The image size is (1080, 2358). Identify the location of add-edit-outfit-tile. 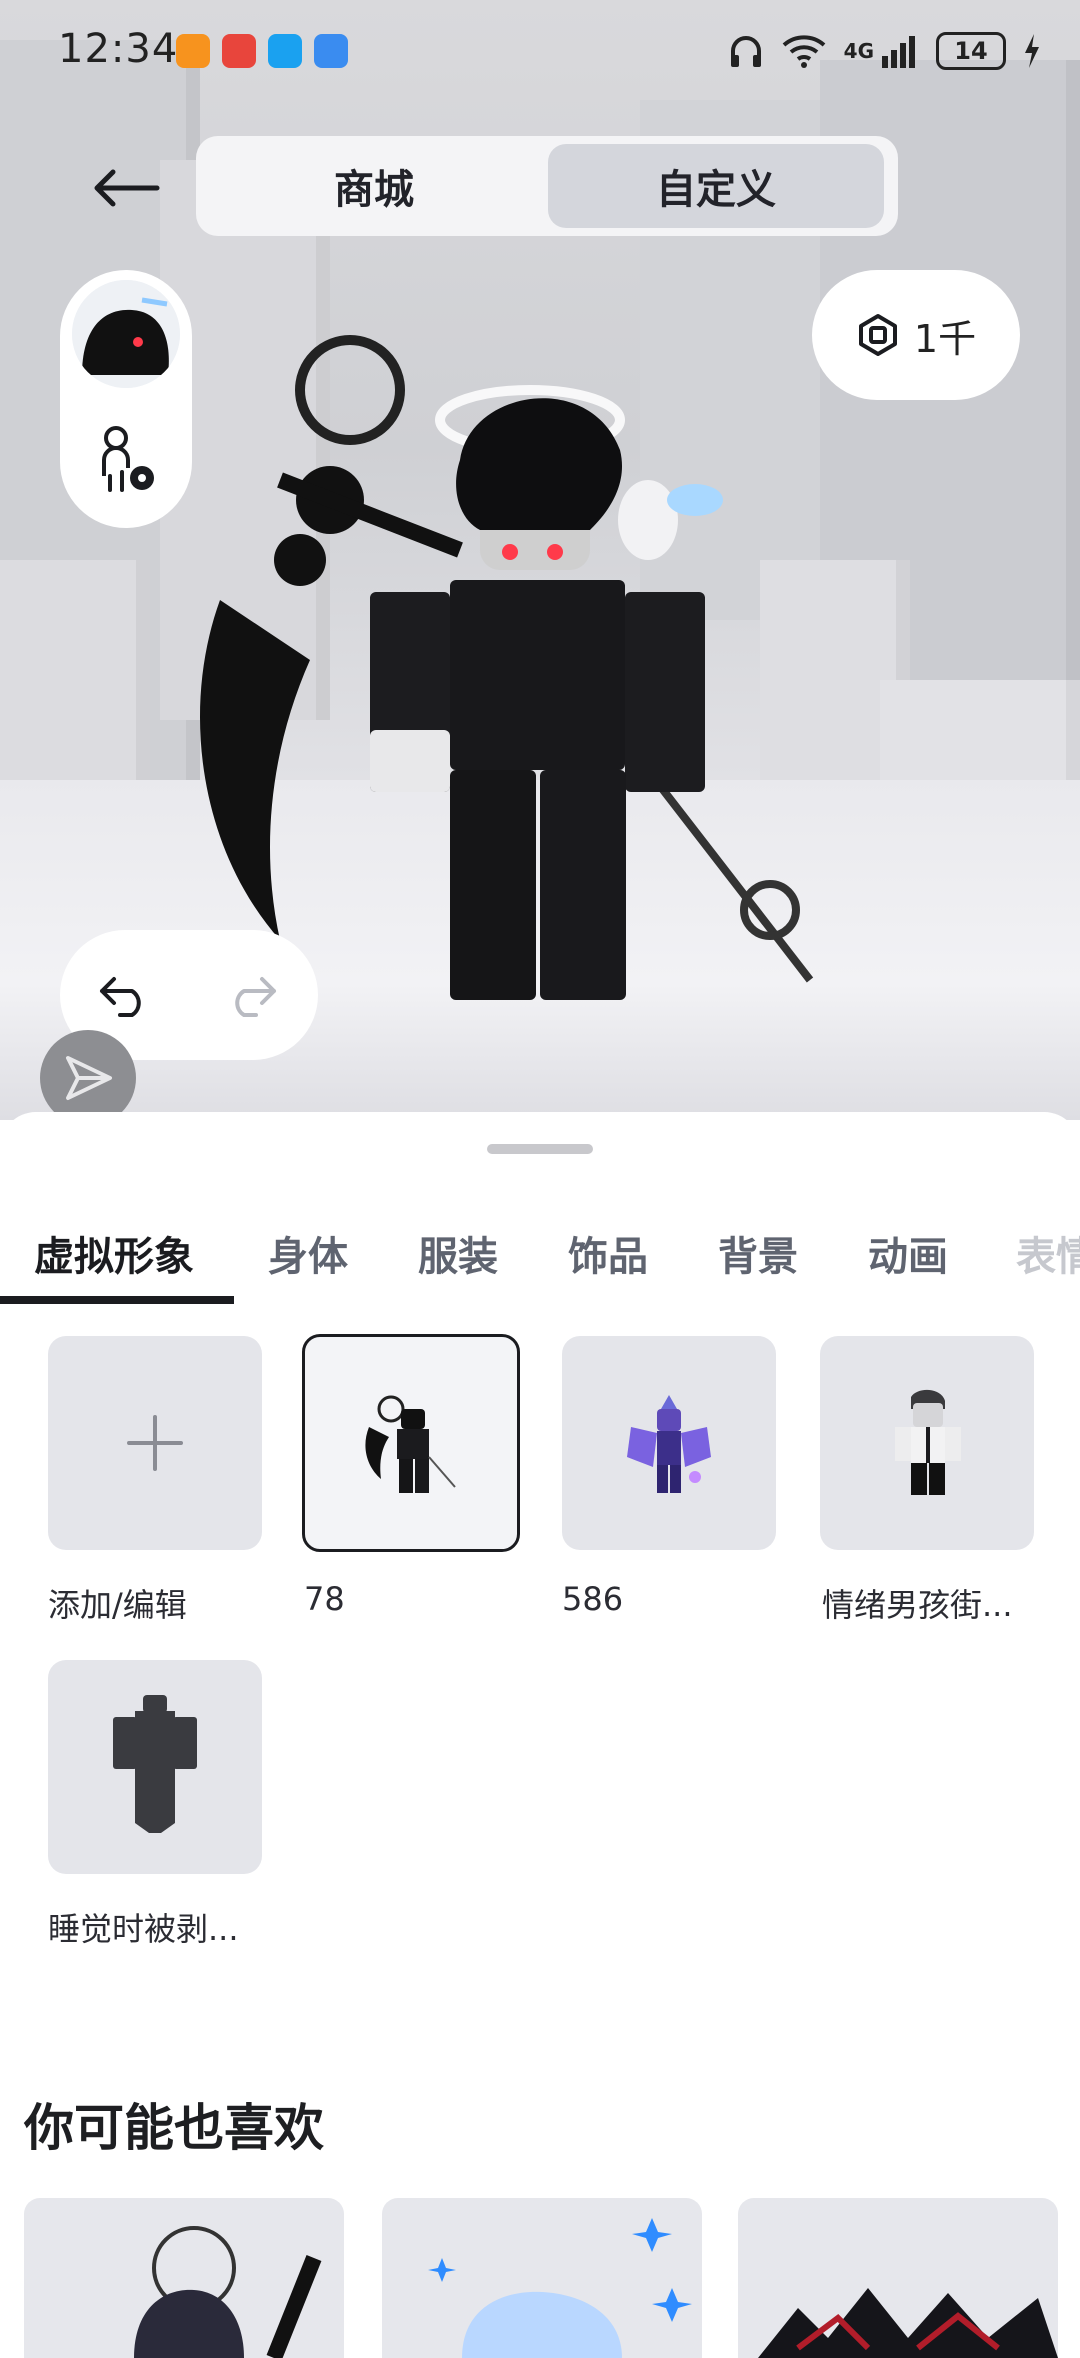
(155, 1443).